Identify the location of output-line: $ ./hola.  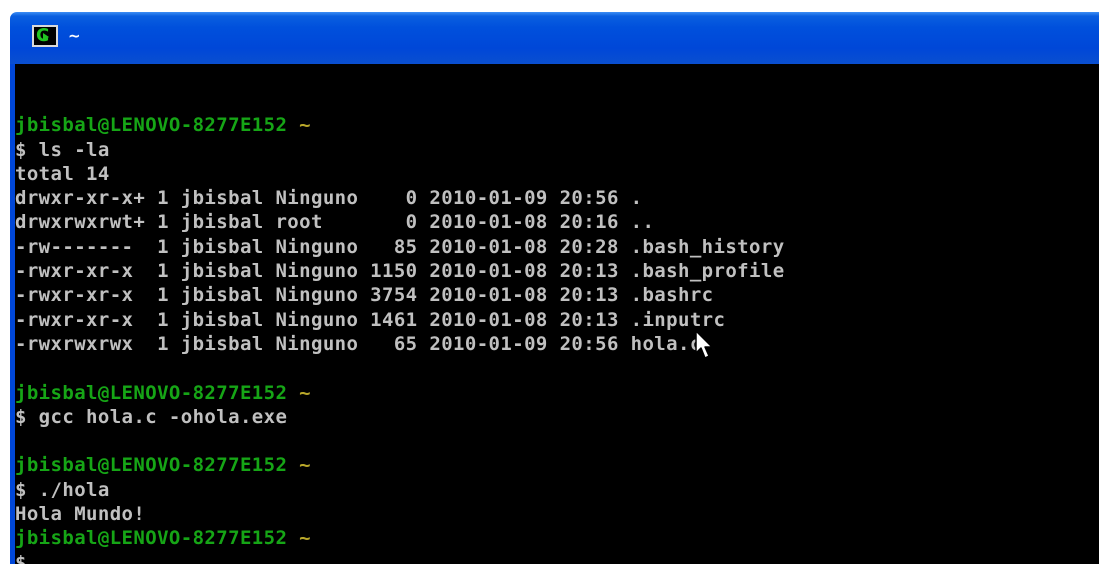
(62, 489).